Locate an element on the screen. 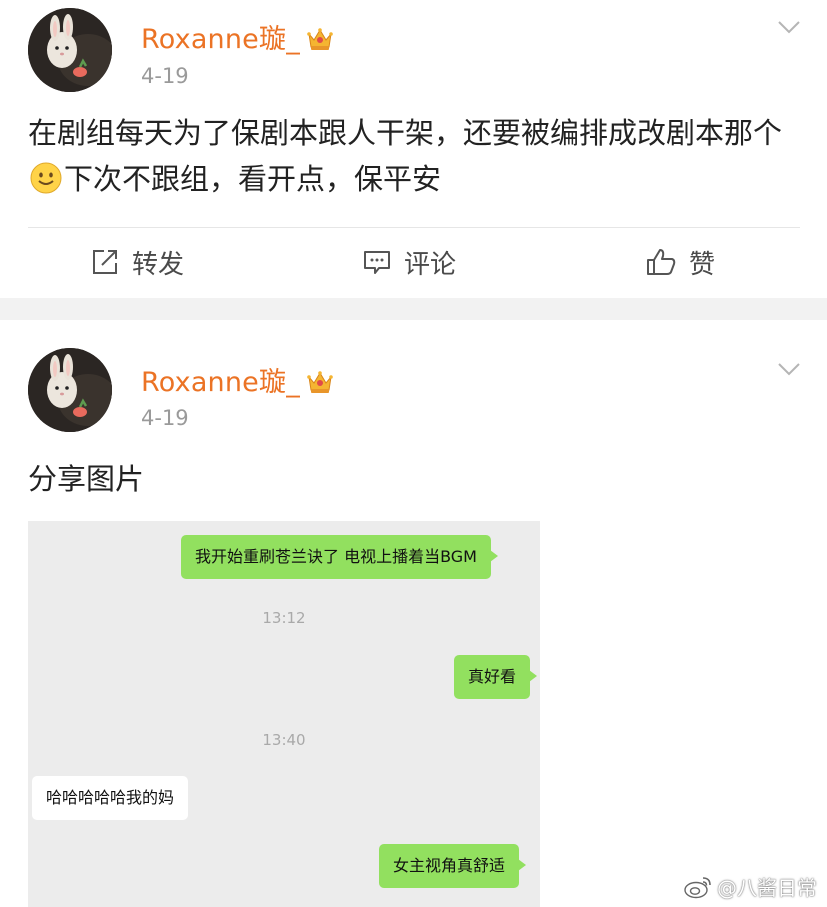 This screenshot has height=907, width=827. comment-icon is located at coordinates (377, 262).